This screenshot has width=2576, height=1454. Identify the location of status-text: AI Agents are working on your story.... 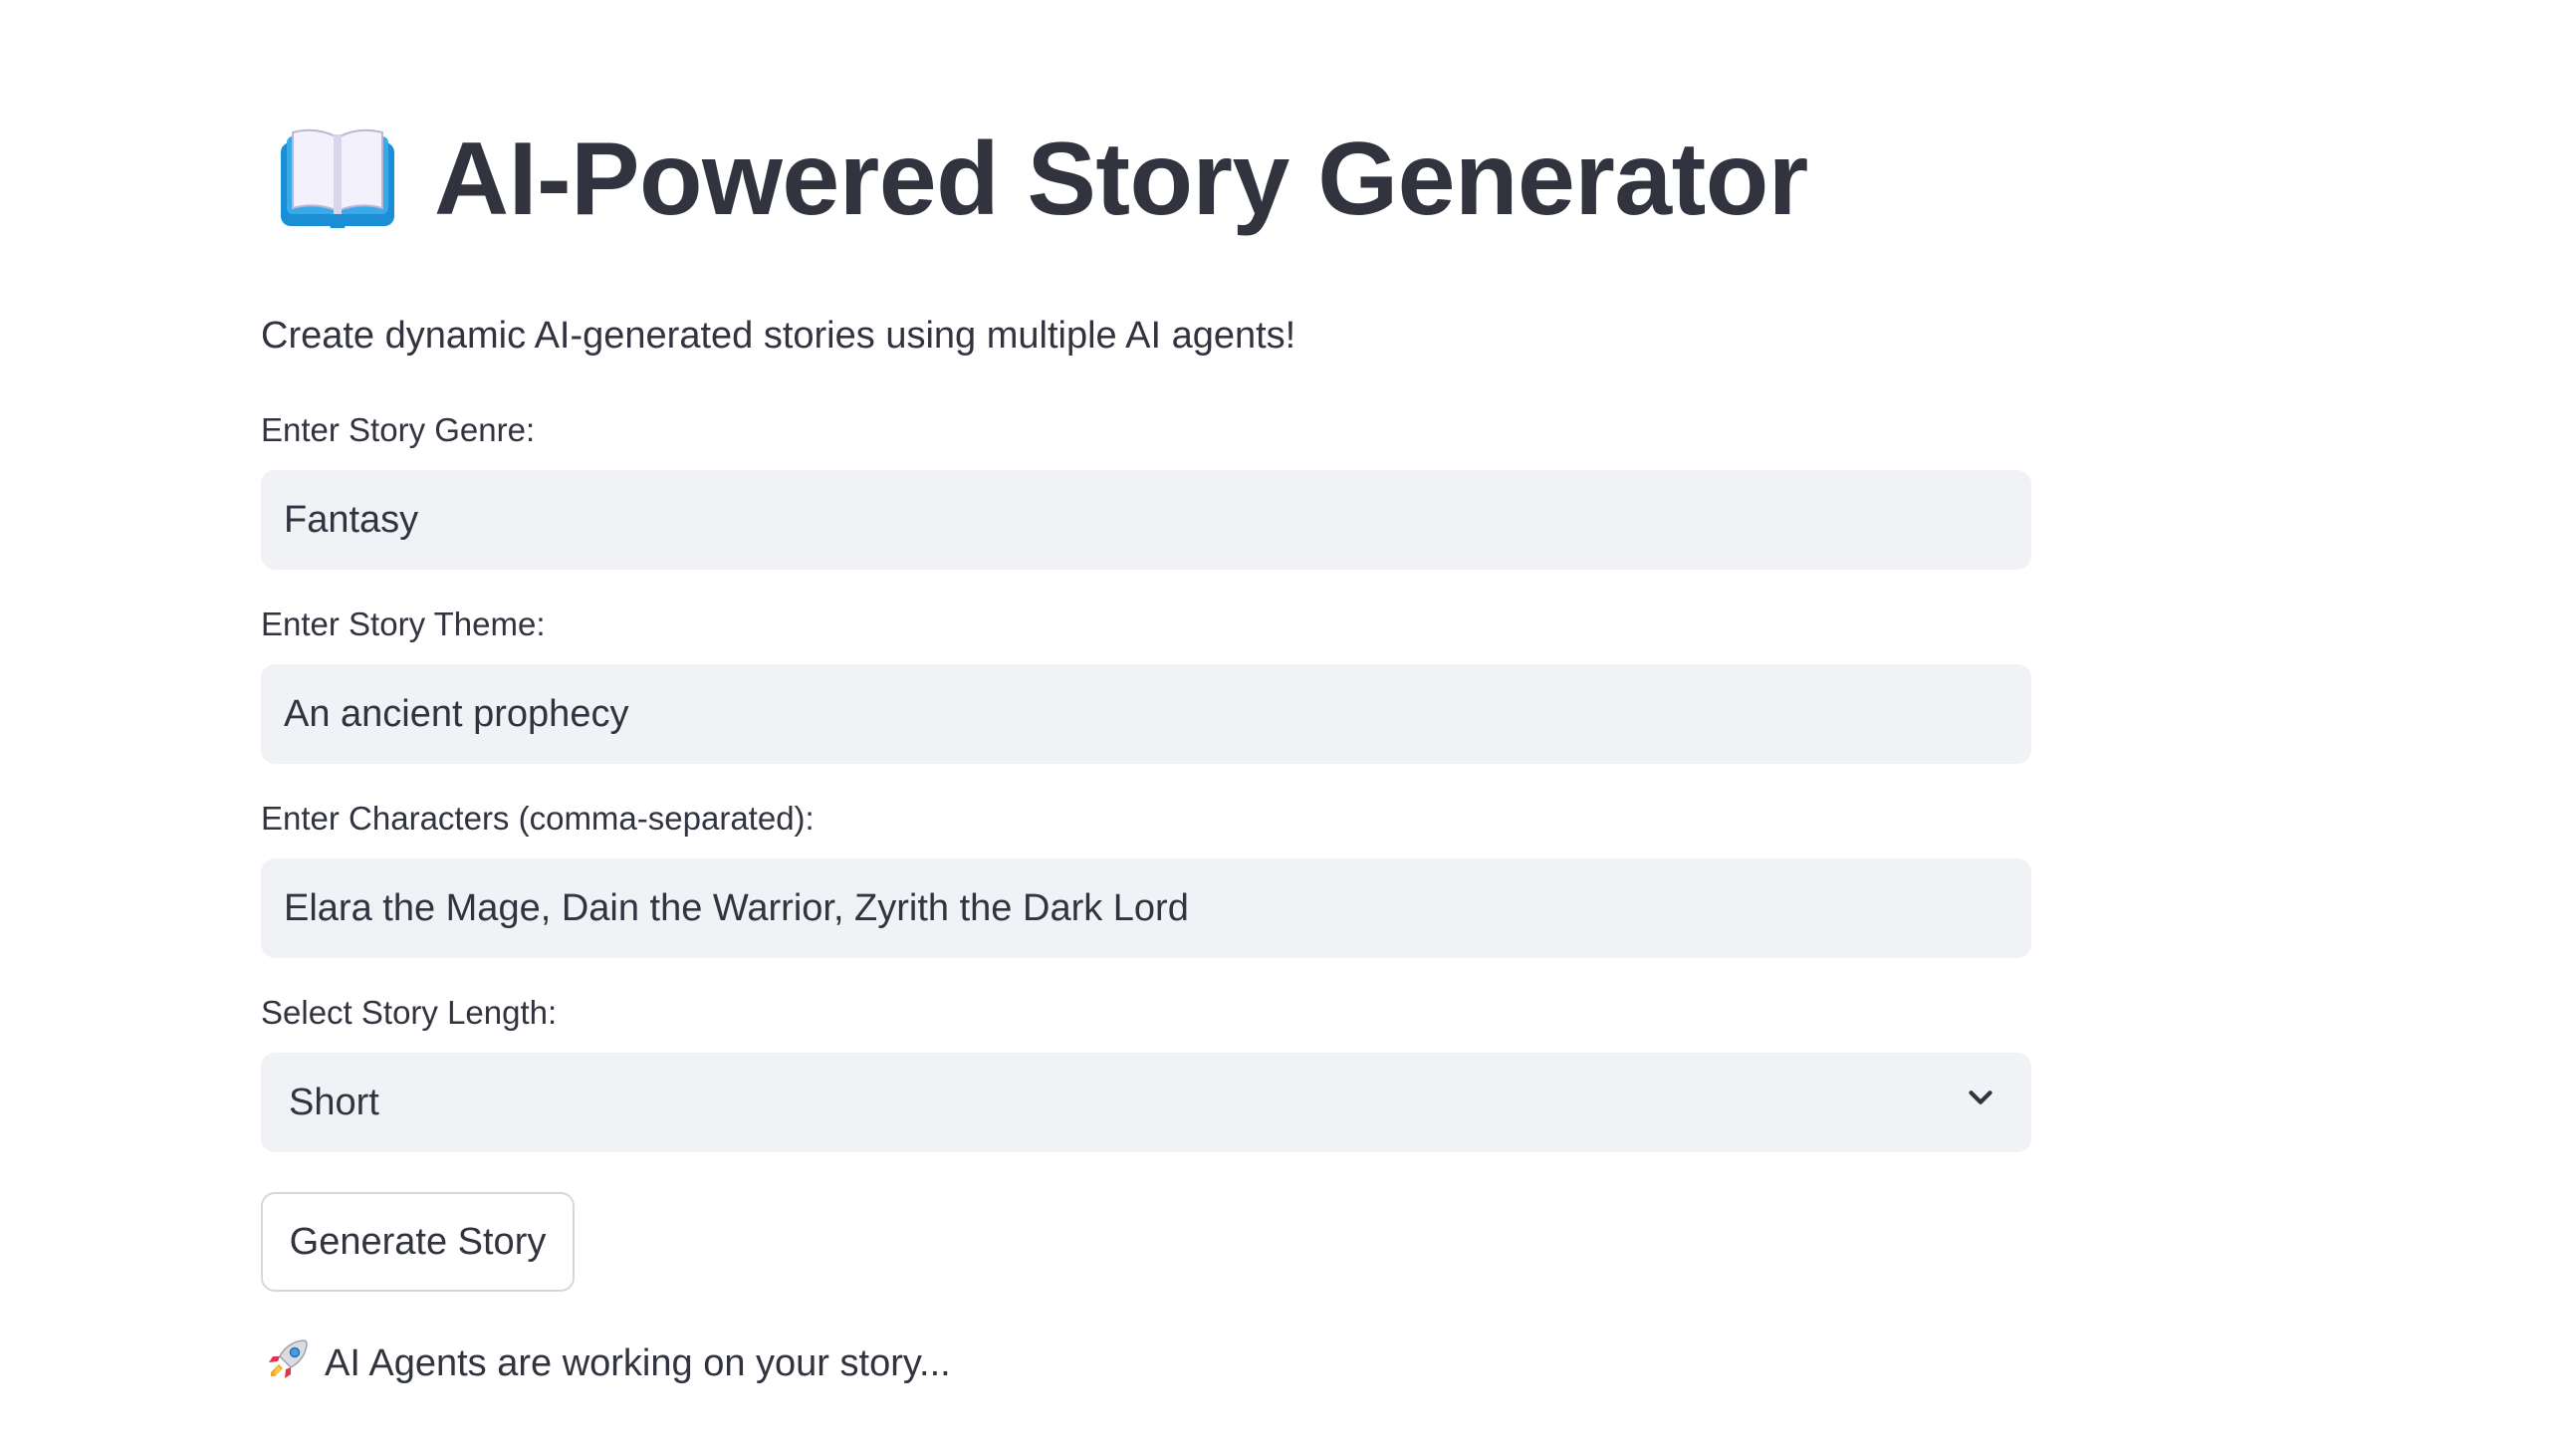
(638, 1362).